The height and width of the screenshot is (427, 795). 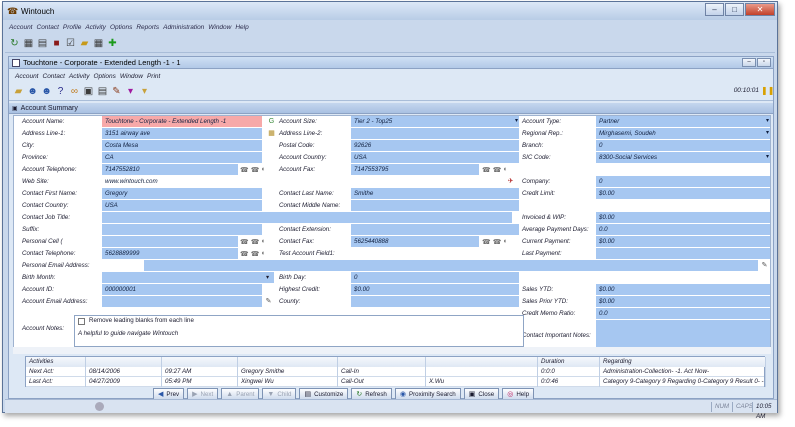 What do you see at coordinates (182, 301) in the screenshot?
I see `account-email-field` at bounding box center [182, 301].